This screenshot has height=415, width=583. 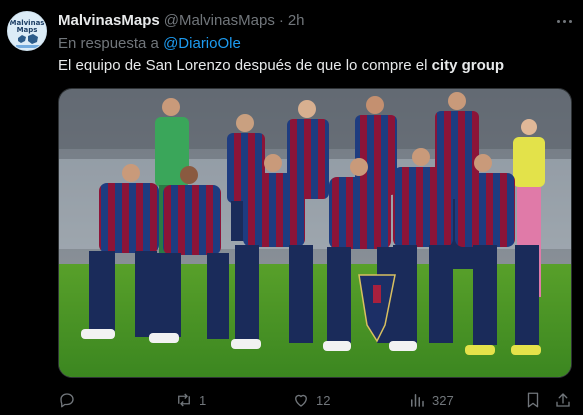 What do you see at coordinates (311, 400) in the screenshot?
I see `like-button: 12` at bounding box center [311, 400].